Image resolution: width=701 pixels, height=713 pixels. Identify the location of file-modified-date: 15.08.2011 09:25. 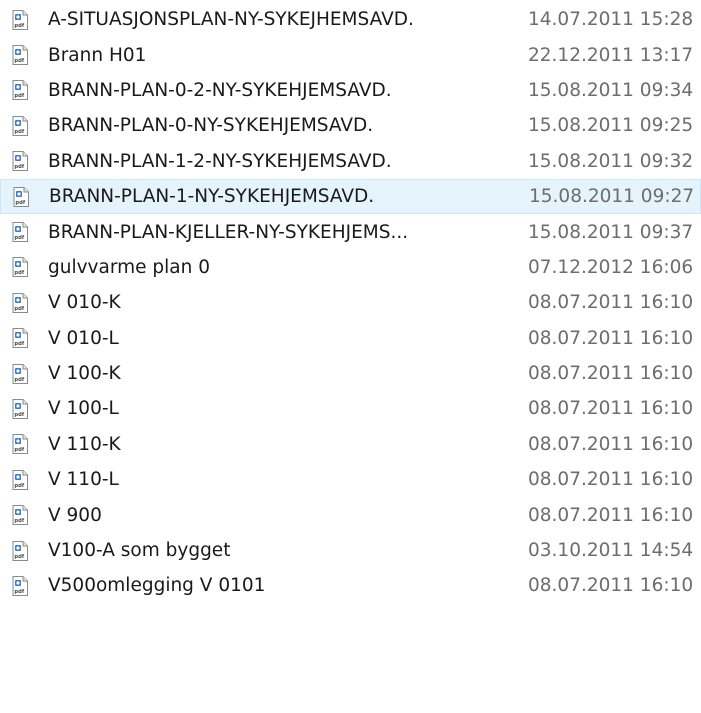
(611, 126).